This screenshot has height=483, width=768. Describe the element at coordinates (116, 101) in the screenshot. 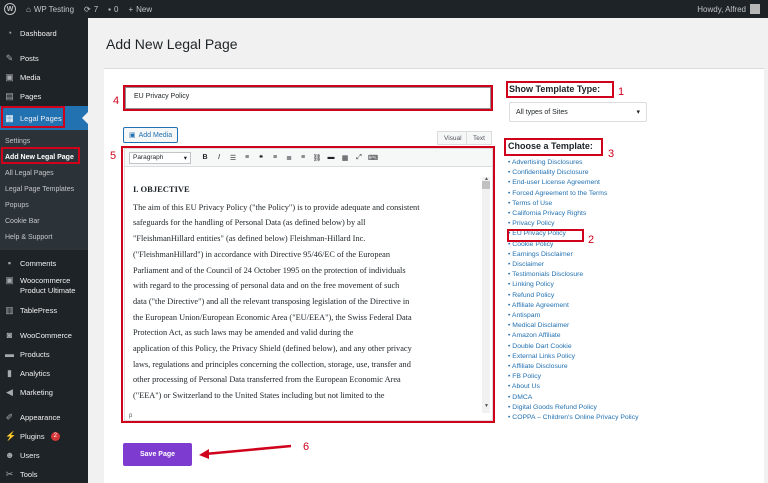

I see `annotation-number-4: 4` at that location.